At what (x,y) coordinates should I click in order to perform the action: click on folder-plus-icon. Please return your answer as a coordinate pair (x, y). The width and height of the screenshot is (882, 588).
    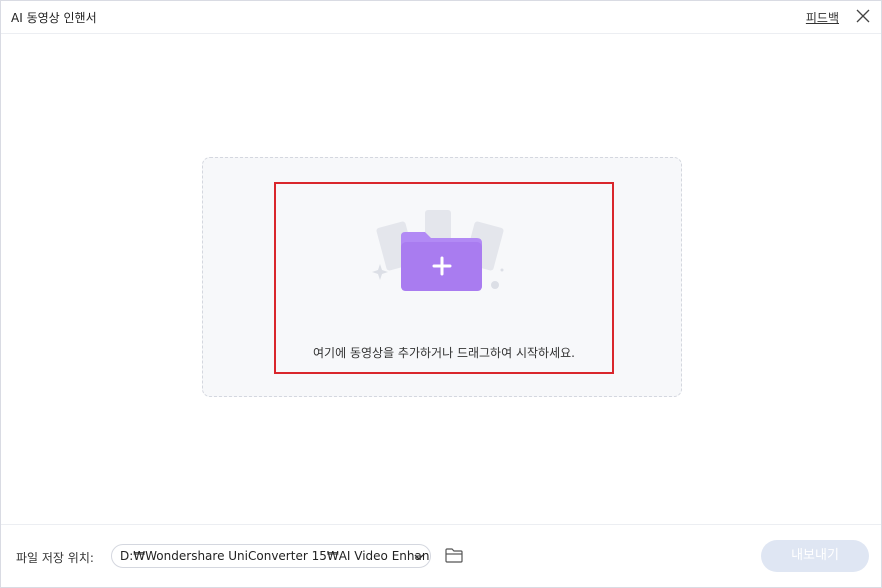
    Looking at the image, I should click on (439, 251).